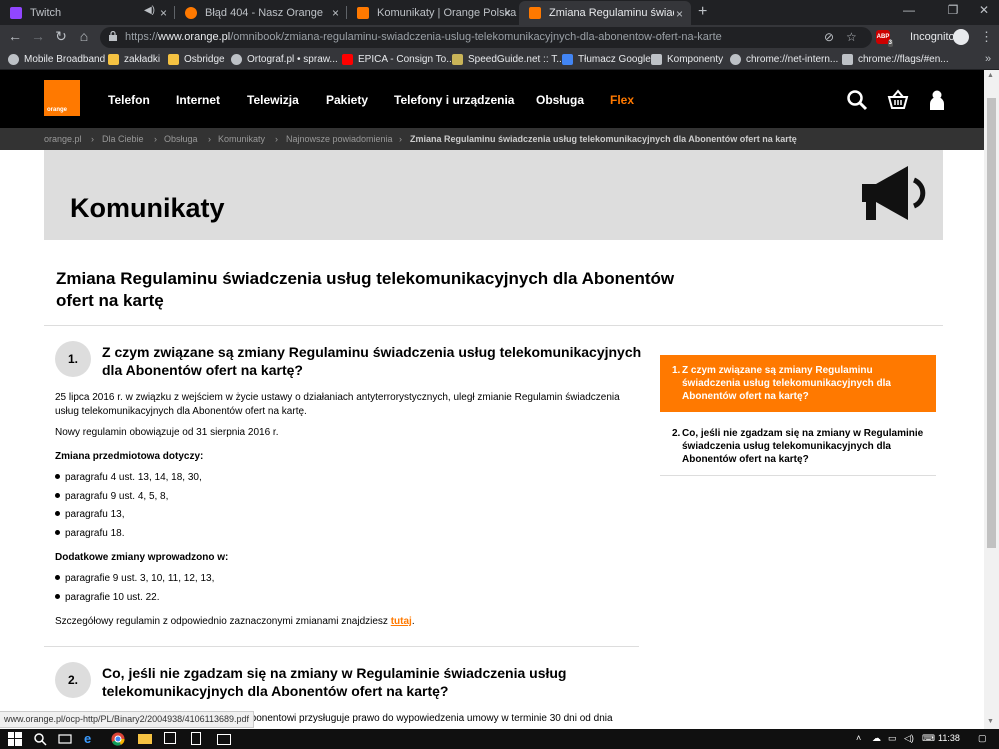  Describe the element at coordinates (273, 100) in the screenshot. I see `nav-item-telewizja: Telewizja` at that location.